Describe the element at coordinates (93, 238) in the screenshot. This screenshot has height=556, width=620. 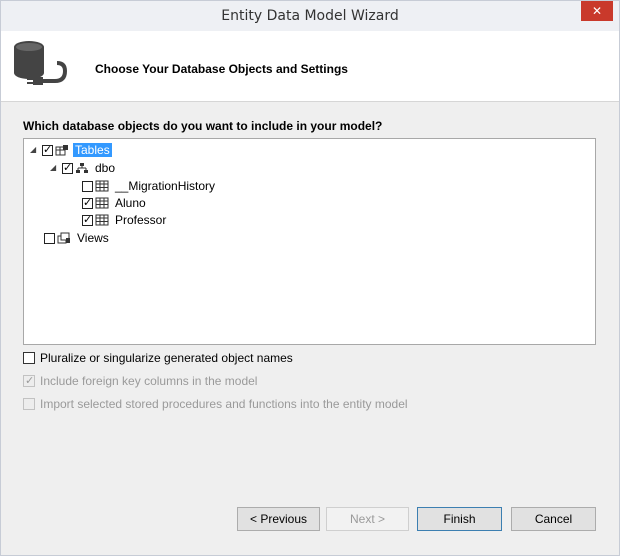
I see `views-label: Views` at that location.